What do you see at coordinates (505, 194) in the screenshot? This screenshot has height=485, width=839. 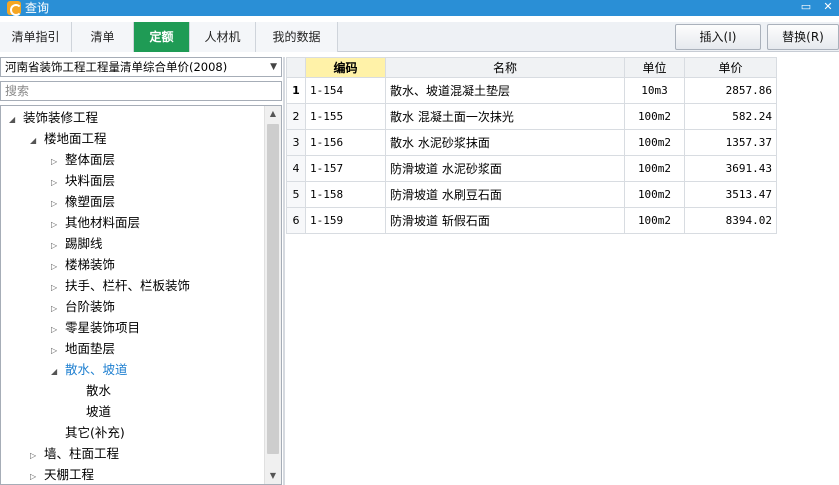 I see `cell-name: 防滑坡道 水刷豆石面` at bounding box center [505, 194].